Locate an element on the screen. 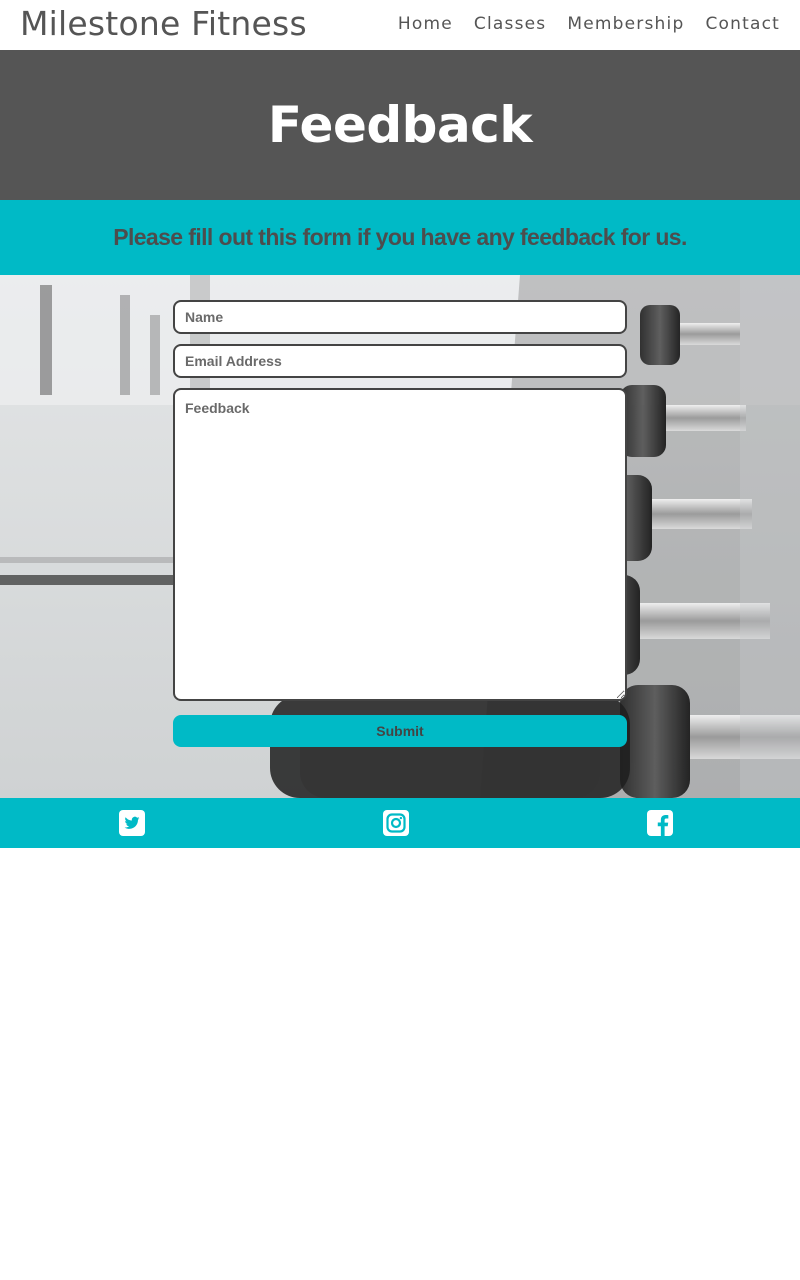 The height and width of the screenshot is (1280, 800). page-title: Feedback is located at coordinates (400, 125).